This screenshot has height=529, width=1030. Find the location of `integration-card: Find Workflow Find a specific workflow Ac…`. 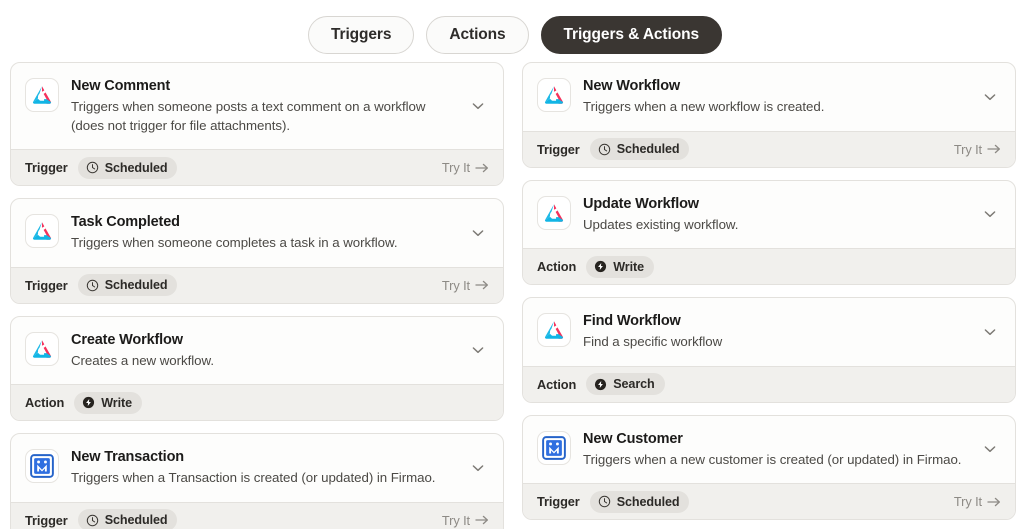

integration-card: Find Workflow Find a specific workflow Ac… is located at coordinates (769, 350).